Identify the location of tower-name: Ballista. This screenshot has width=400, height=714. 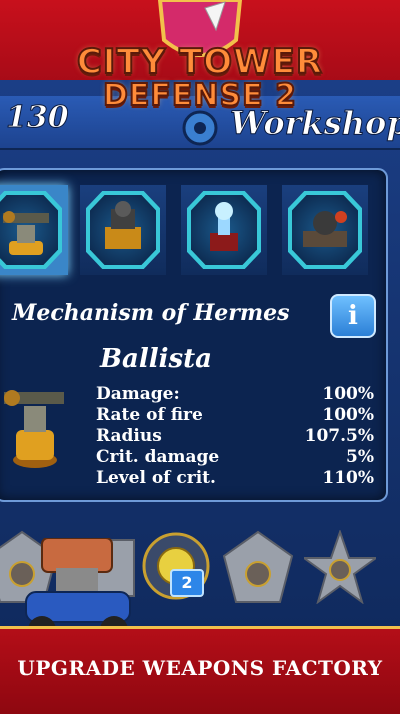
(156, 359).